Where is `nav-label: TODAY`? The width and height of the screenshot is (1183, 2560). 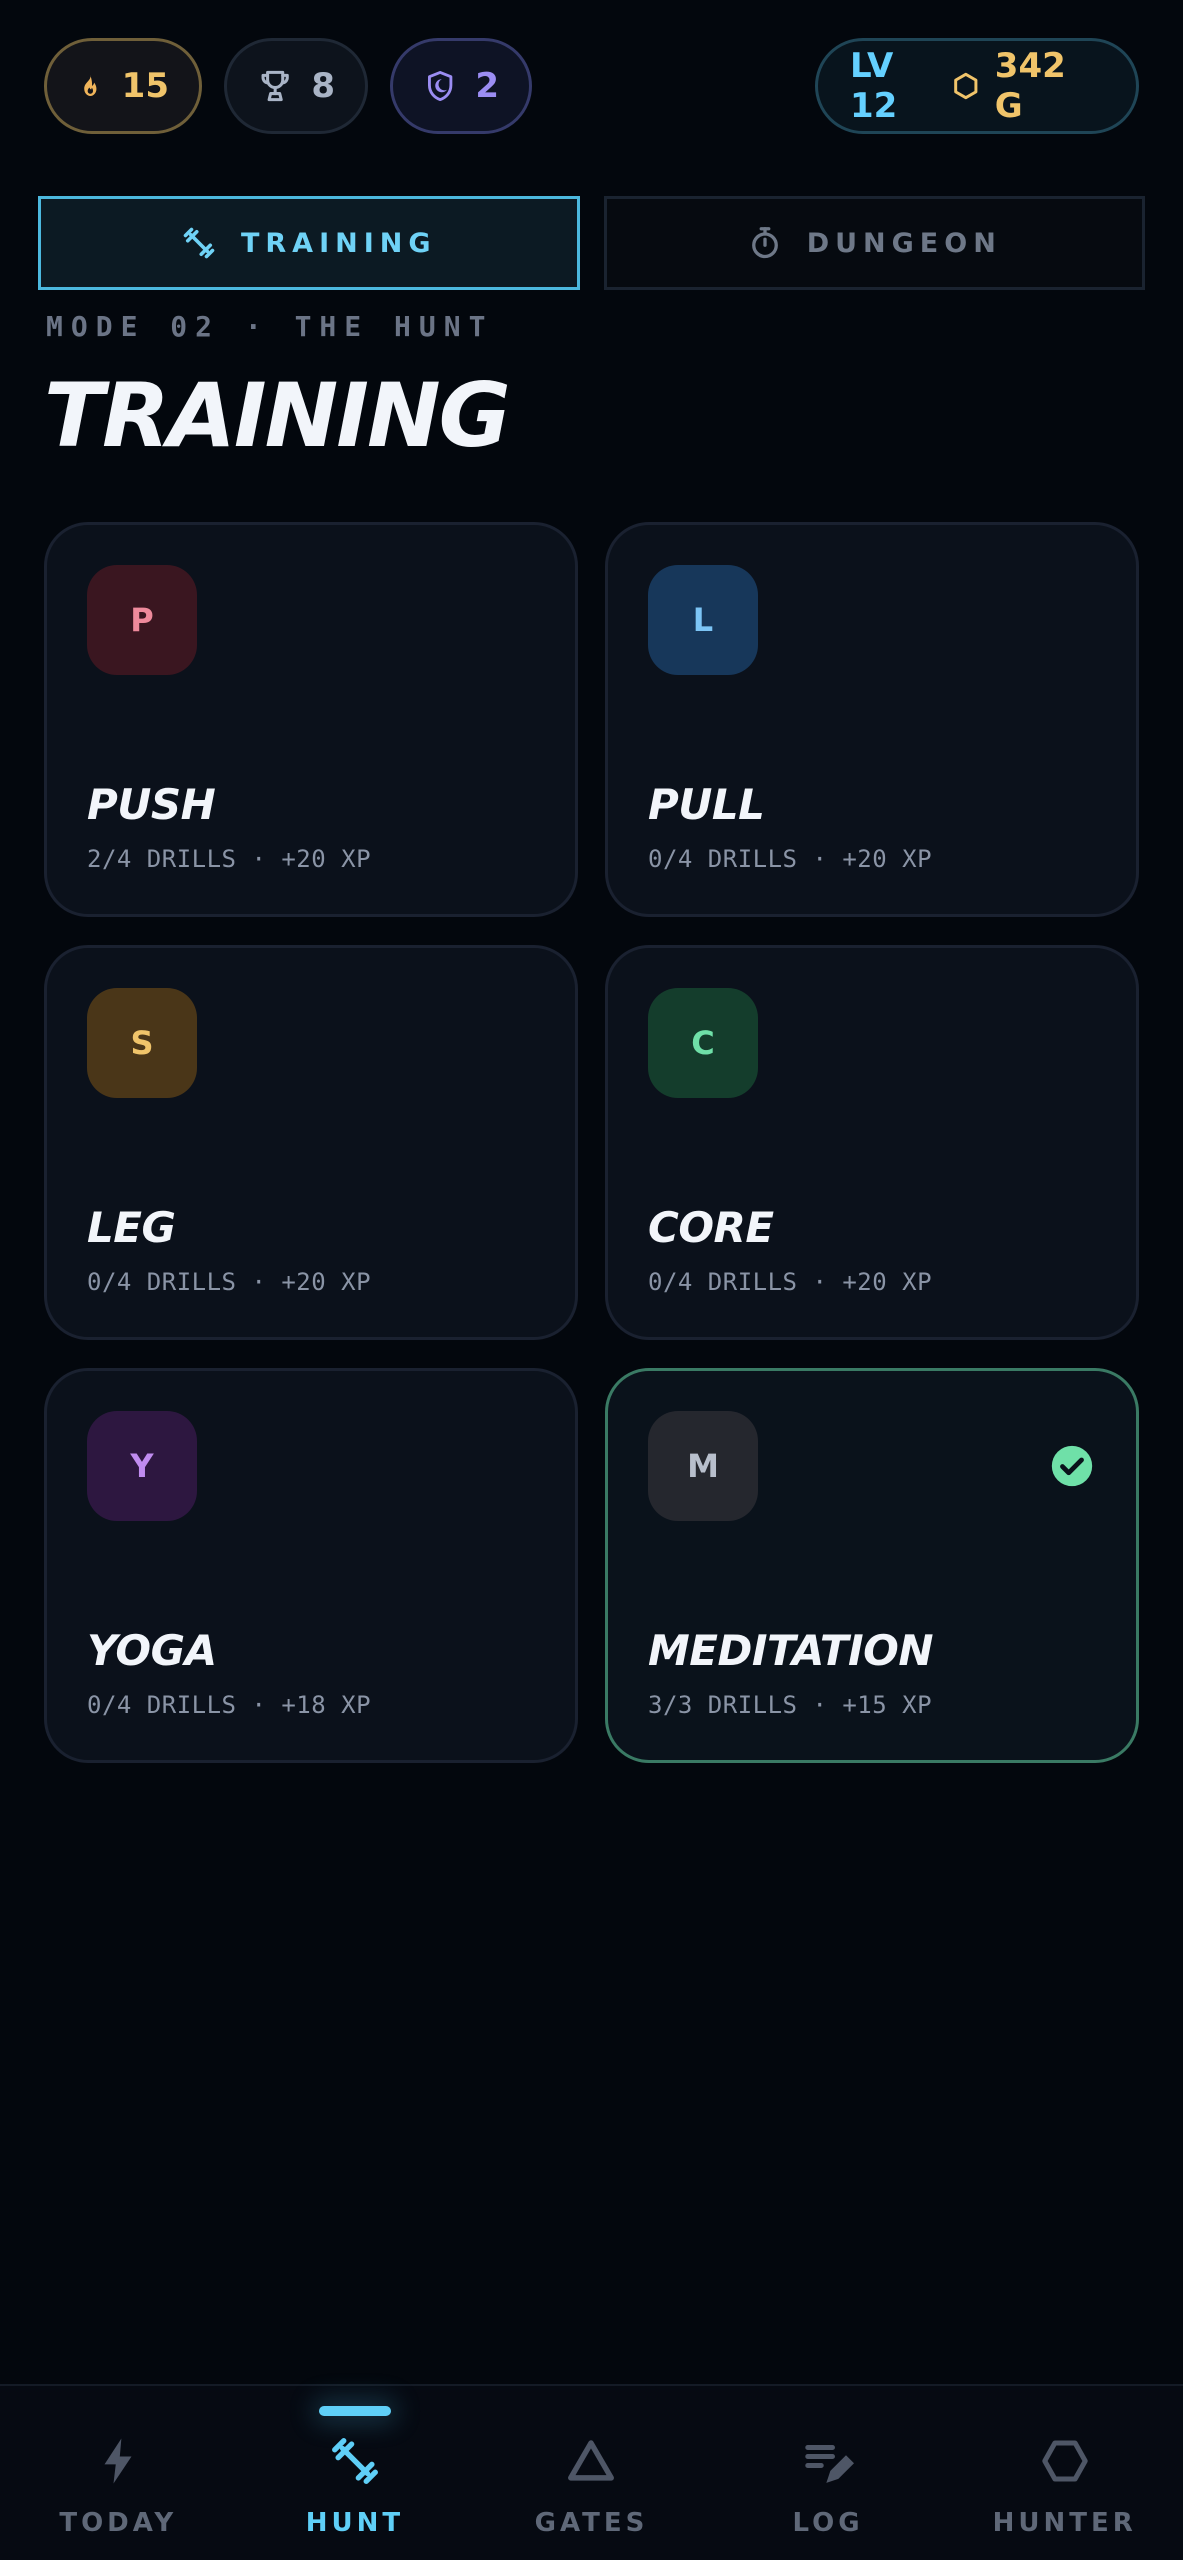
nav-label: TODAY is located at coordinates (118, 2523).